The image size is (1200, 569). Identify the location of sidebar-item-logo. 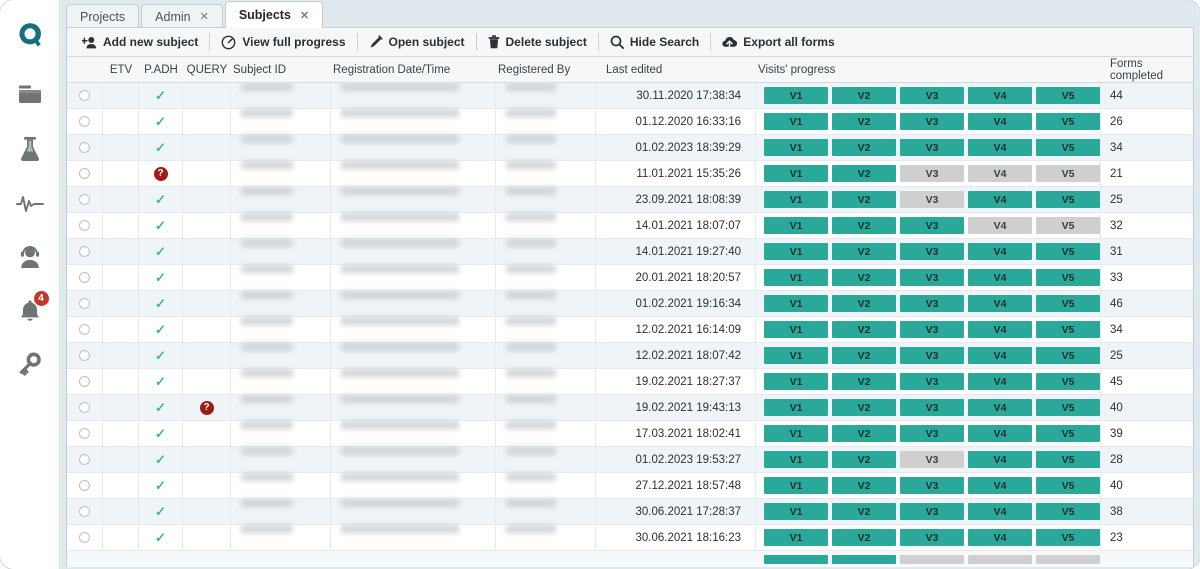
(30, 35).